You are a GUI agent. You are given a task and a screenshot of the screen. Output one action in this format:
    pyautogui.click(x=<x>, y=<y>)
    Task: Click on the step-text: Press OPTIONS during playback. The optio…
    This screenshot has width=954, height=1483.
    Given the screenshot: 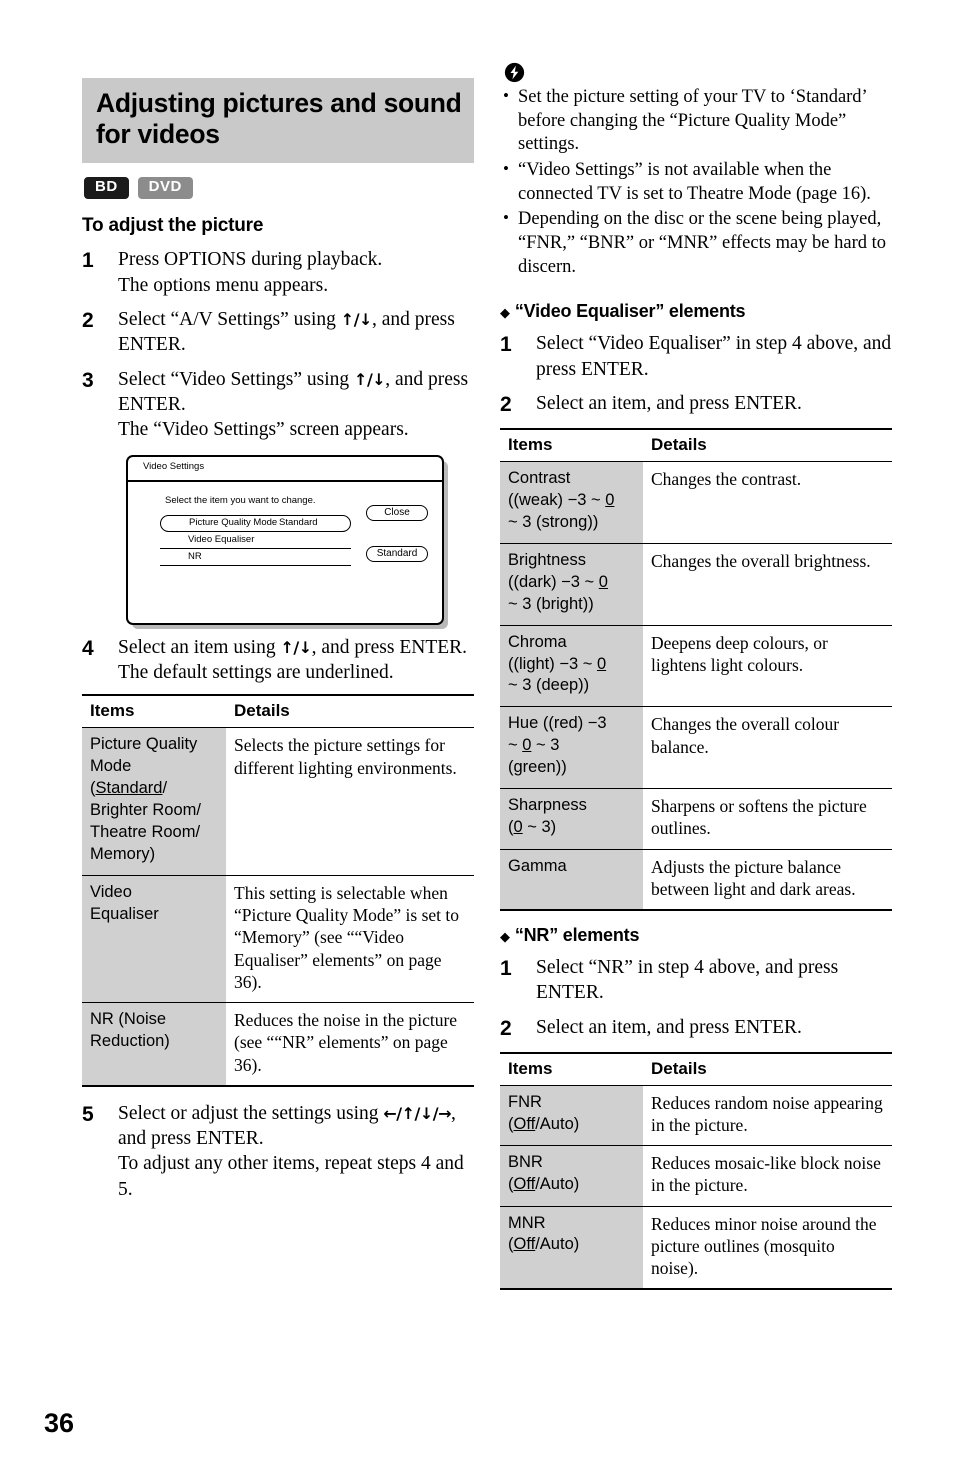 What is the action you would take?
    pyautogui.click(x=296, y=272)
    